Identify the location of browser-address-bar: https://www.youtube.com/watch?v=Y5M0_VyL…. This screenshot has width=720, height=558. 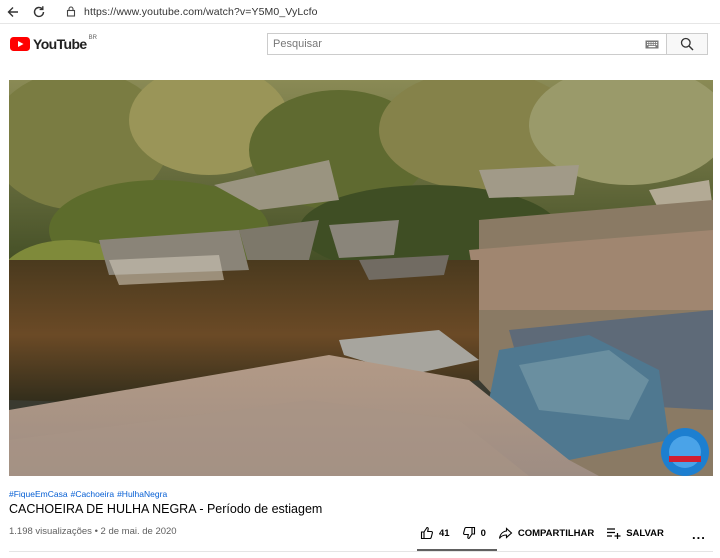
(360, 12).